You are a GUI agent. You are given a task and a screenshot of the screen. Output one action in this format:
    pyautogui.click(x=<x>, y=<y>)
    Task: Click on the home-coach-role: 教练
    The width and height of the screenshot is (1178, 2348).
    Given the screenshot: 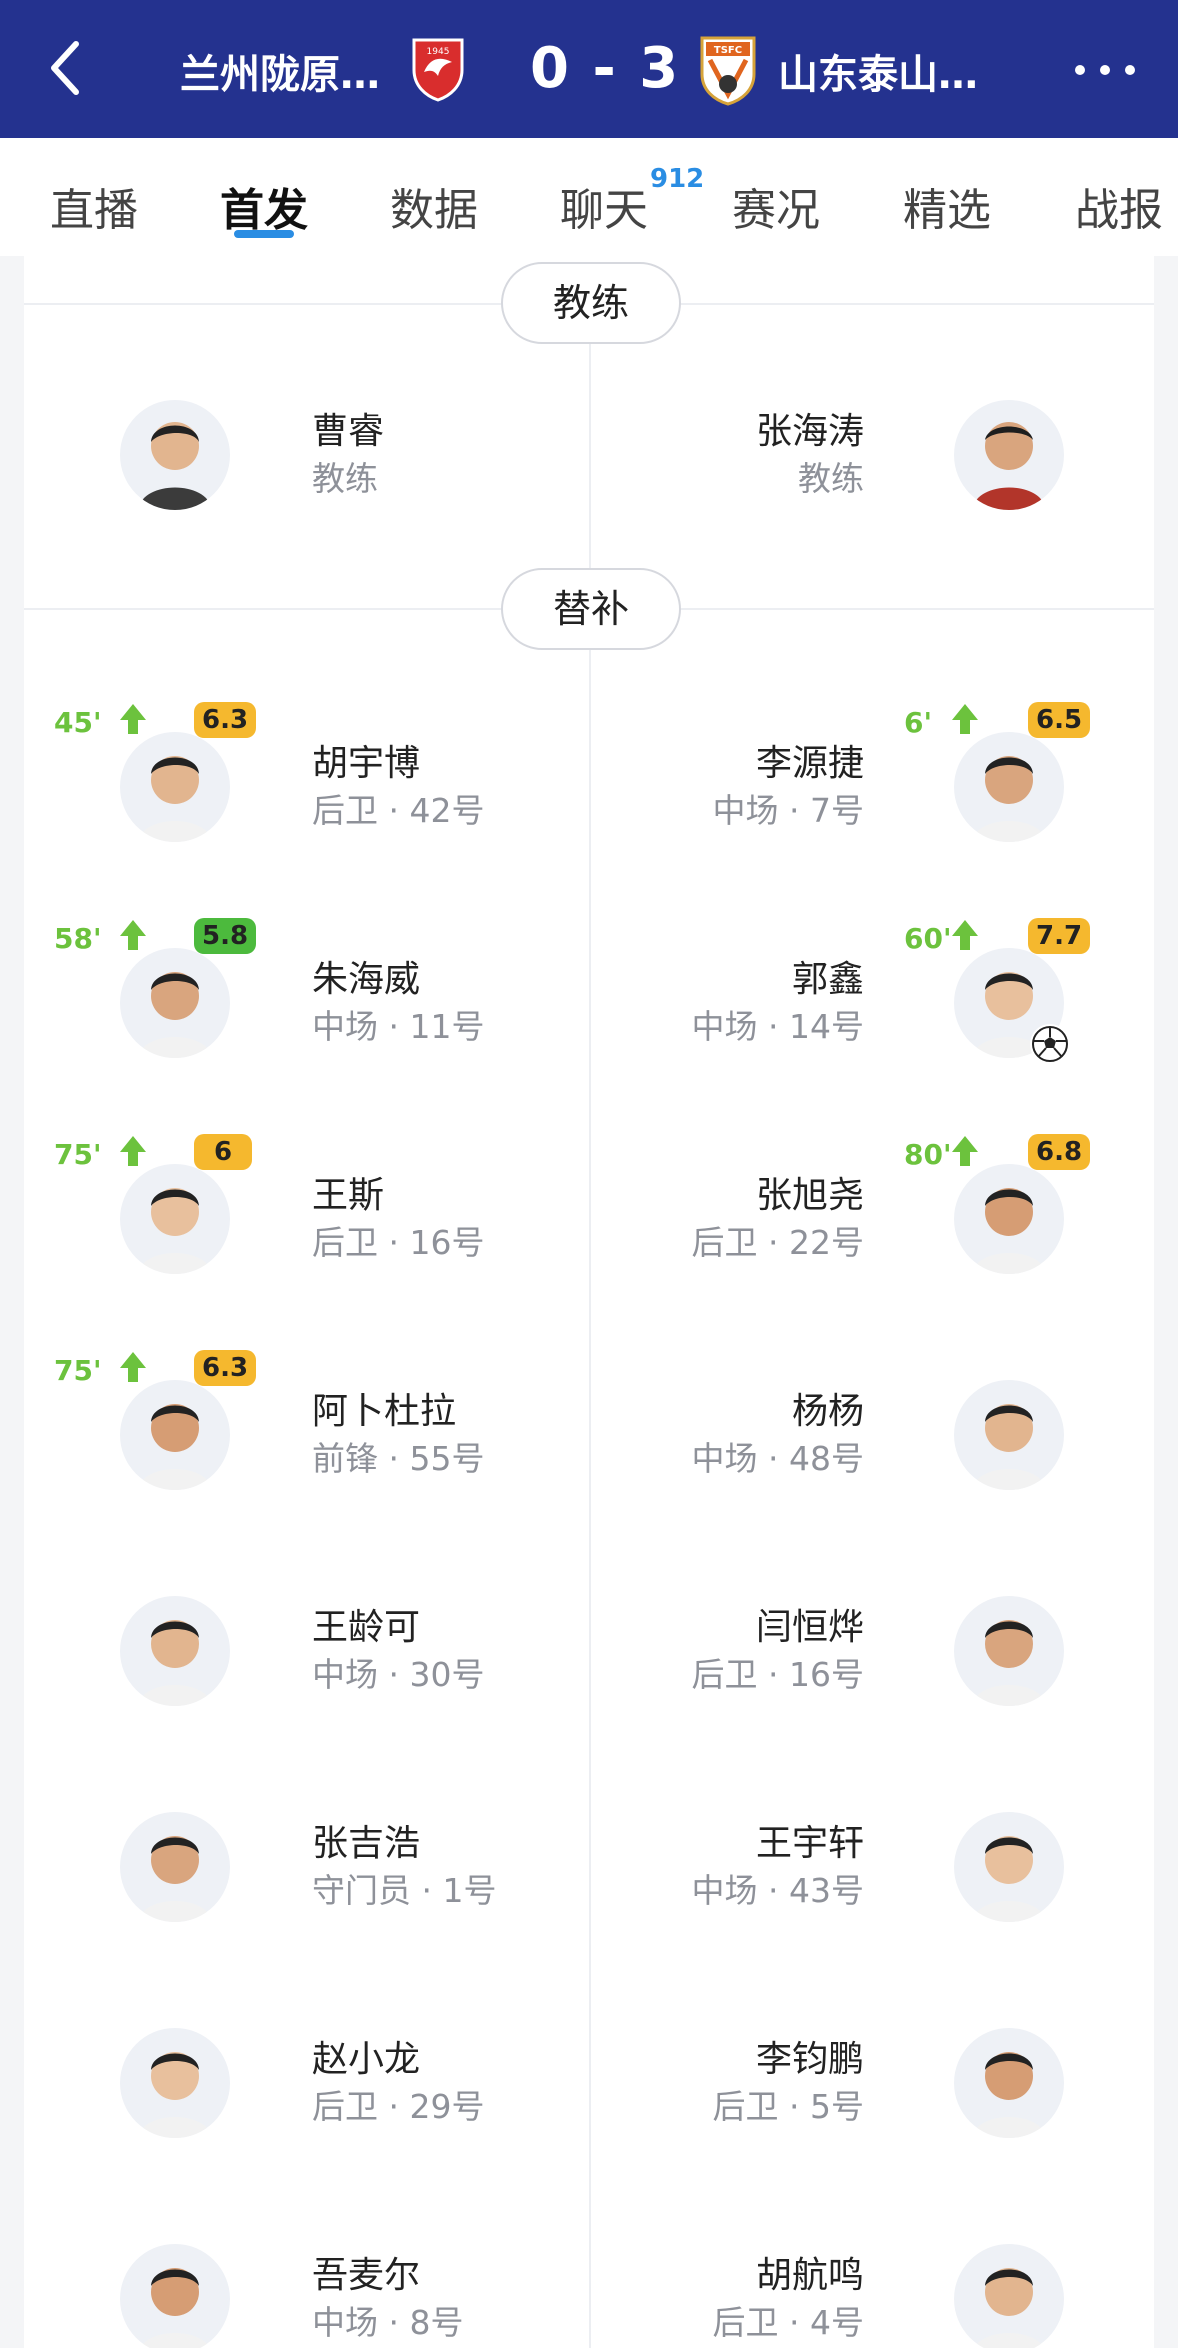 What is the action you would take?
    pyautogui.click(x=345, y=478)
    